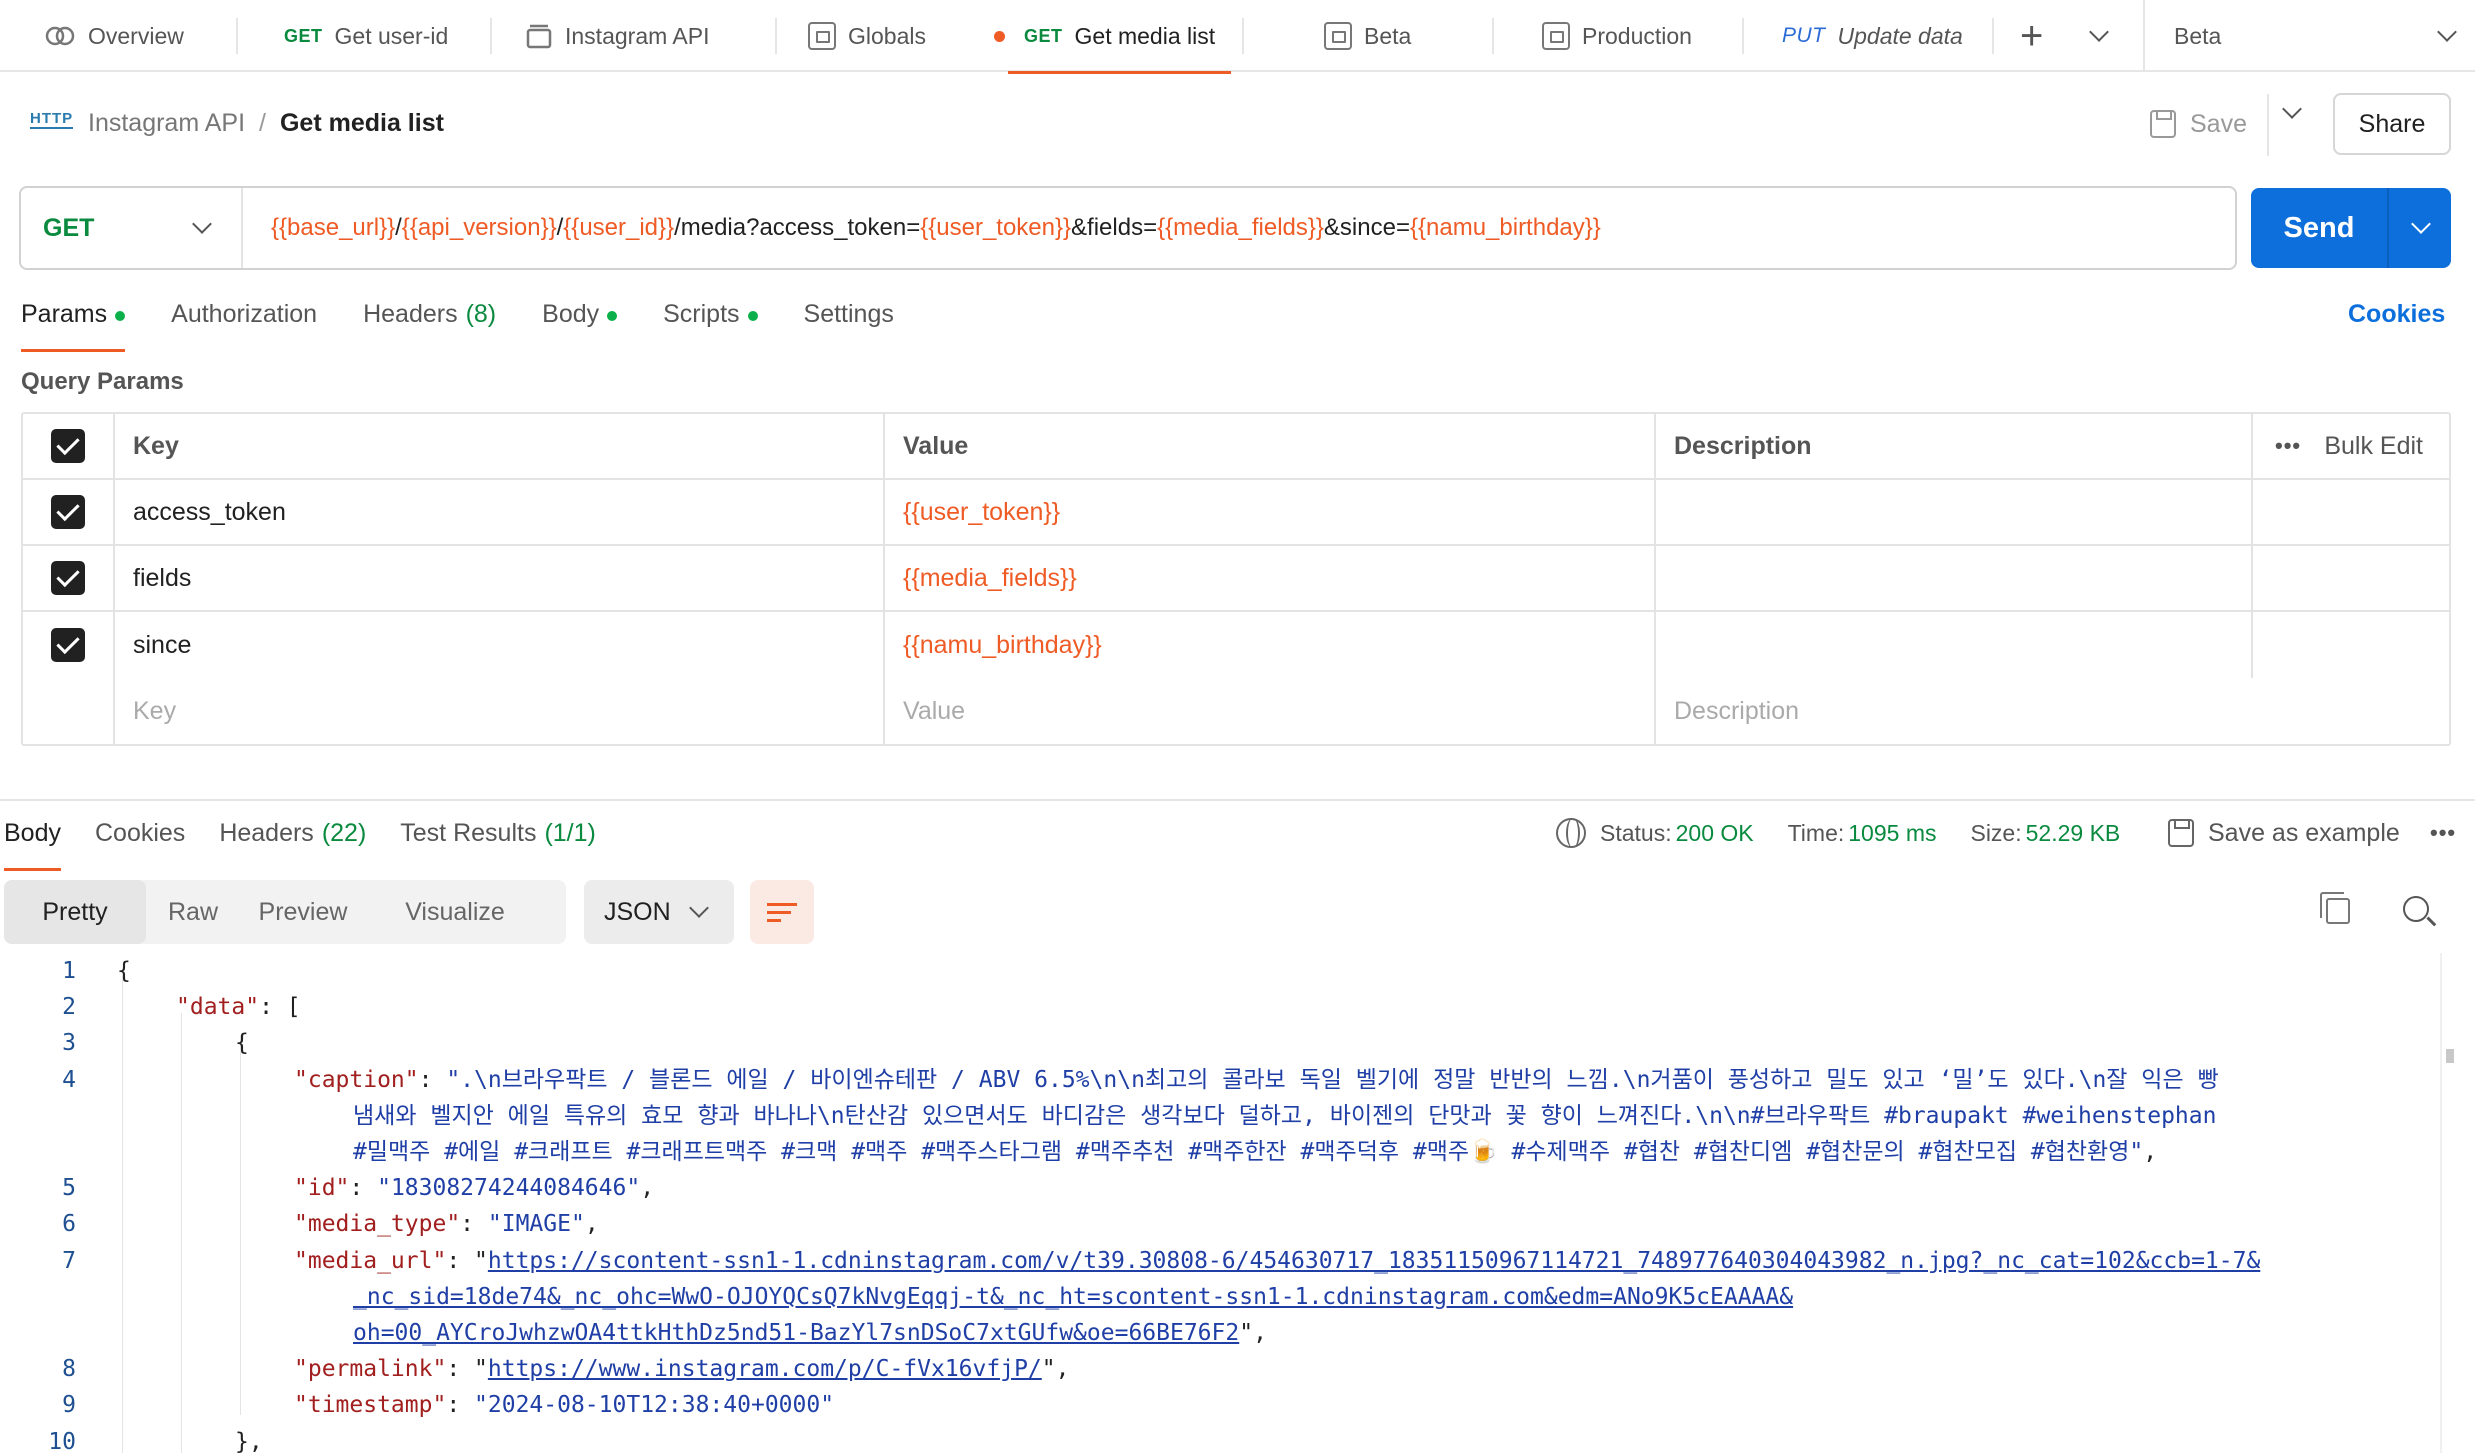 The width and height of the screenshot is (2475, 1453). Describe the element at coordinates (1270, 711) in the screenshot. I see `value-placeholder: Value` at that location.